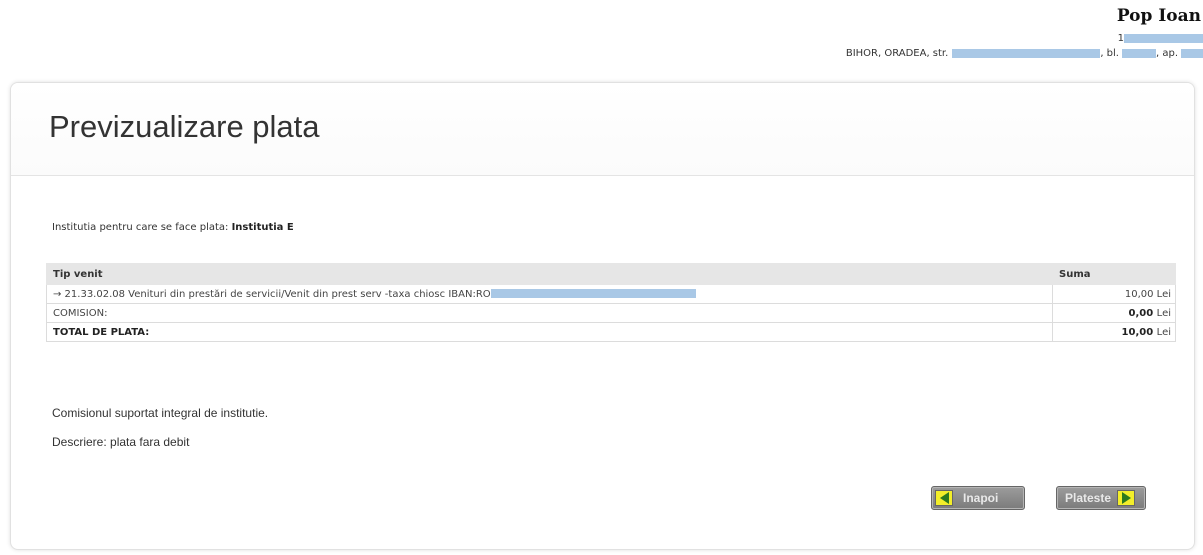  I want to click on user-code: 1, so click(1160, 38).